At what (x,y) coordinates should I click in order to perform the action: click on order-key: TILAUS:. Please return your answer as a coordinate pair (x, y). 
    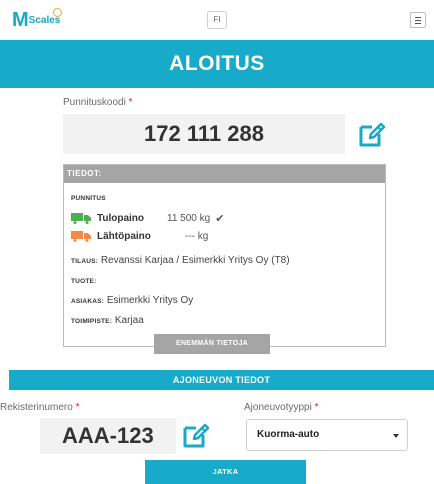
    Looking at the image, I should click on (85, 261).